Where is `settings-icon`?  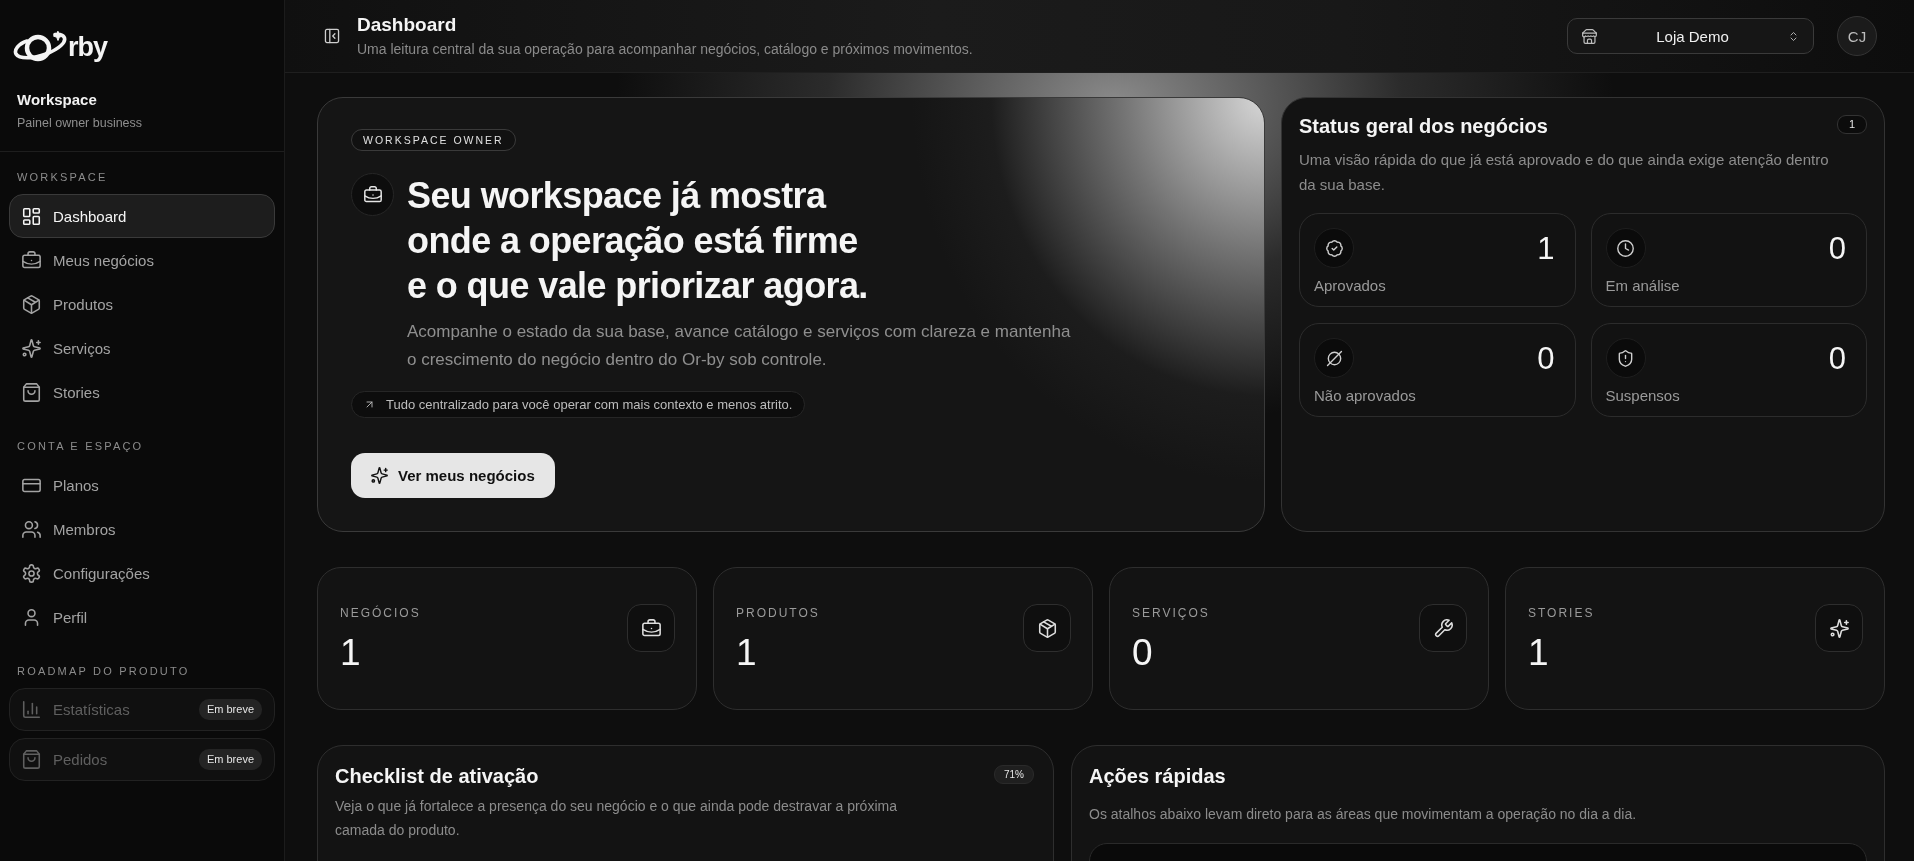 settings-icon is located at coordinates (31, 573).